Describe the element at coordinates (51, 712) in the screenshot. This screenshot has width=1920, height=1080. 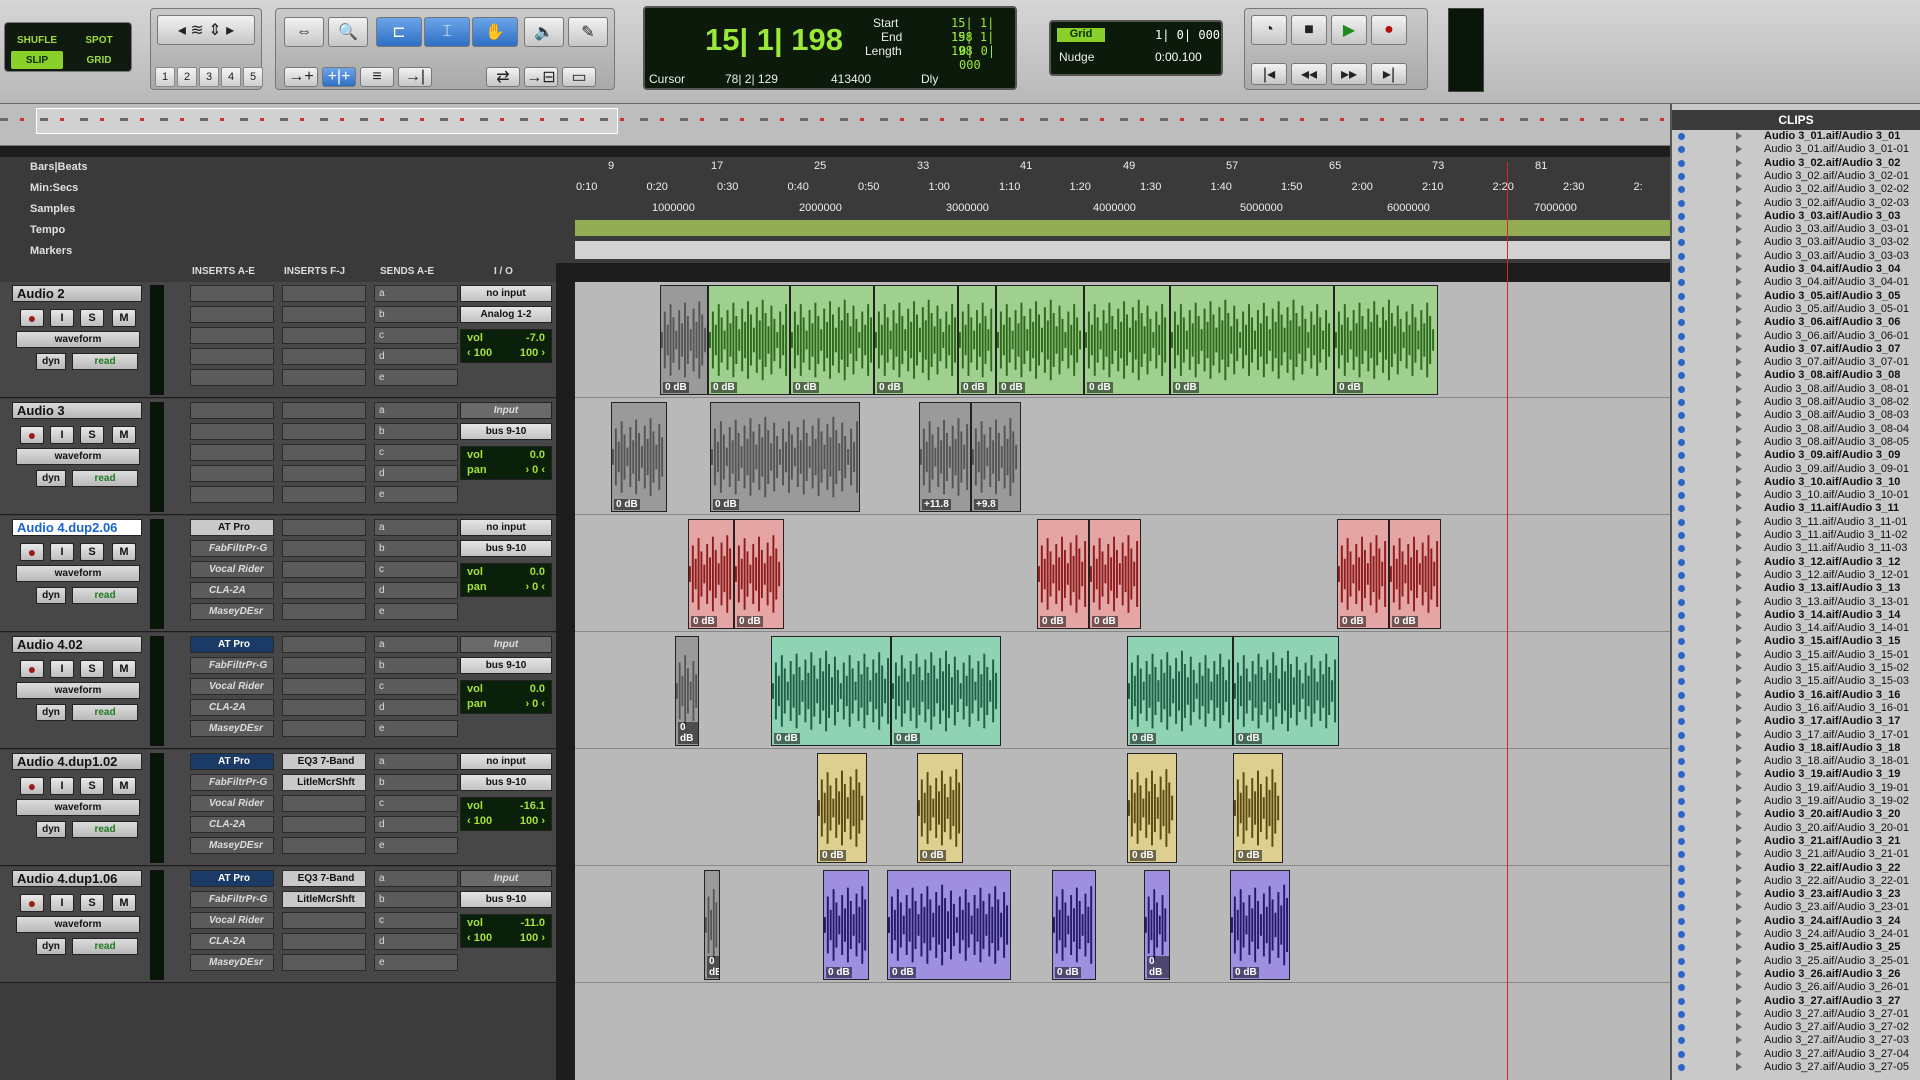
I see `dyn-button: dyn` at that location.